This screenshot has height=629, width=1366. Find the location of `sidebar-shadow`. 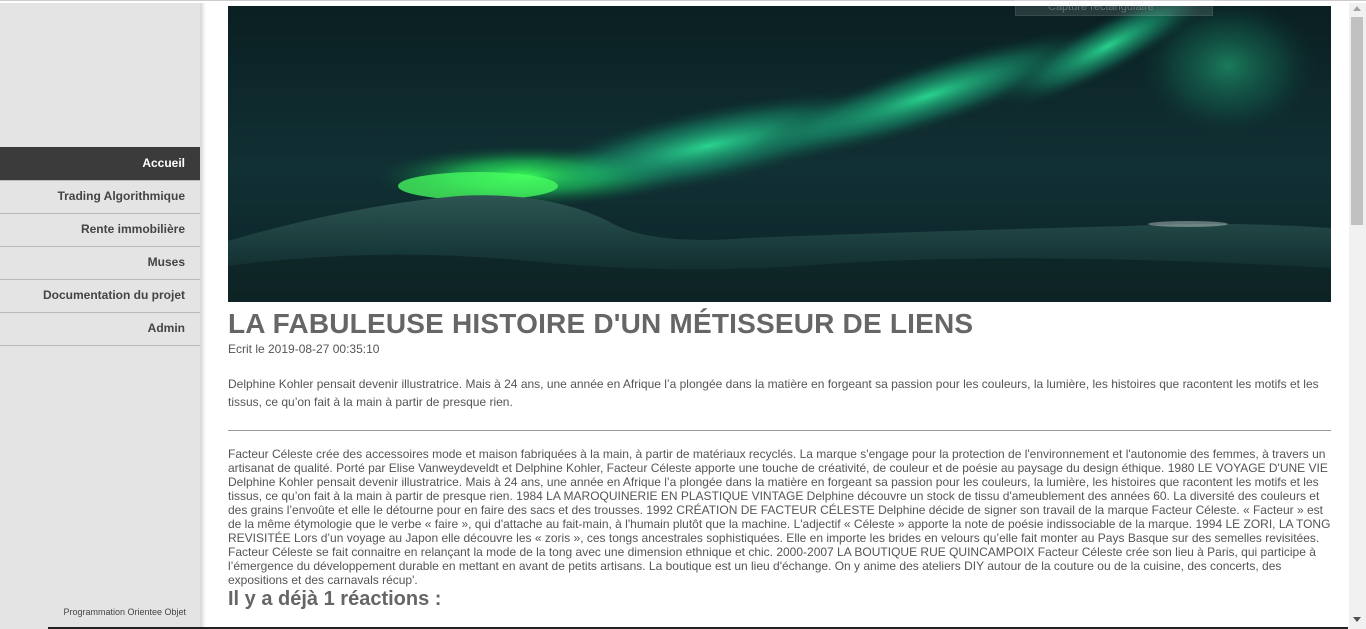

sidebar-shadow is located at coordinates (203, 316).